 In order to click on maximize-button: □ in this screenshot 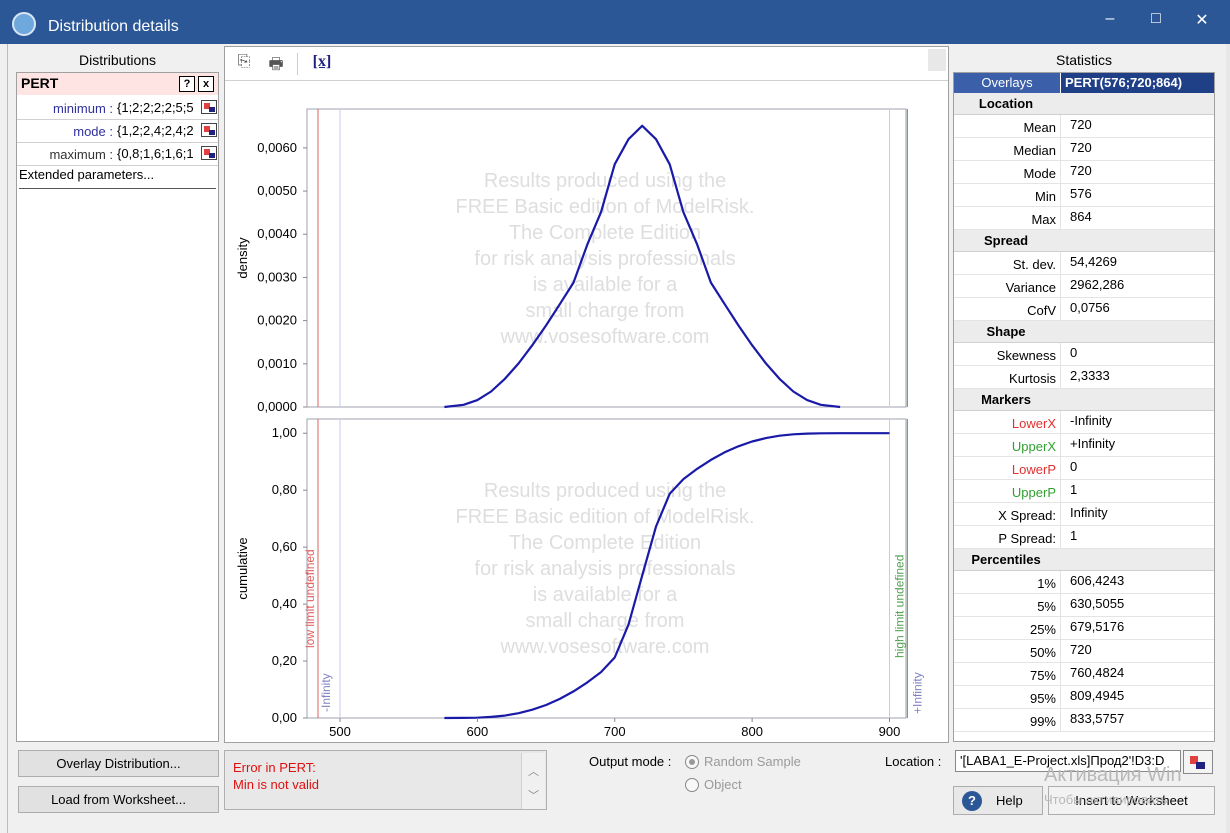, I will do `click(1156, 20)`.